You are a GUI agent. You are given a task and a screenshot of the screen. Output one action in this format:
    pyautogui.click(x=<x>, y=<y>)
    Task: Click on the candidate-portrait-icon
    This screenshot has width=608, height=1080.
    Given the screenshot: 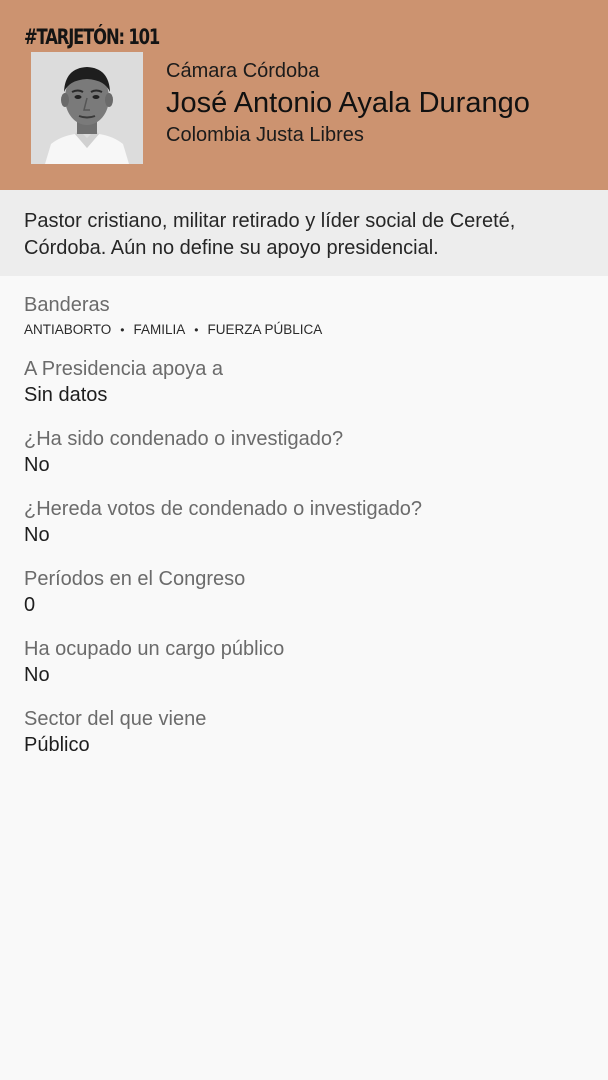 What is the action you would take?
    pyautogui.click(x=87, y=108)
    